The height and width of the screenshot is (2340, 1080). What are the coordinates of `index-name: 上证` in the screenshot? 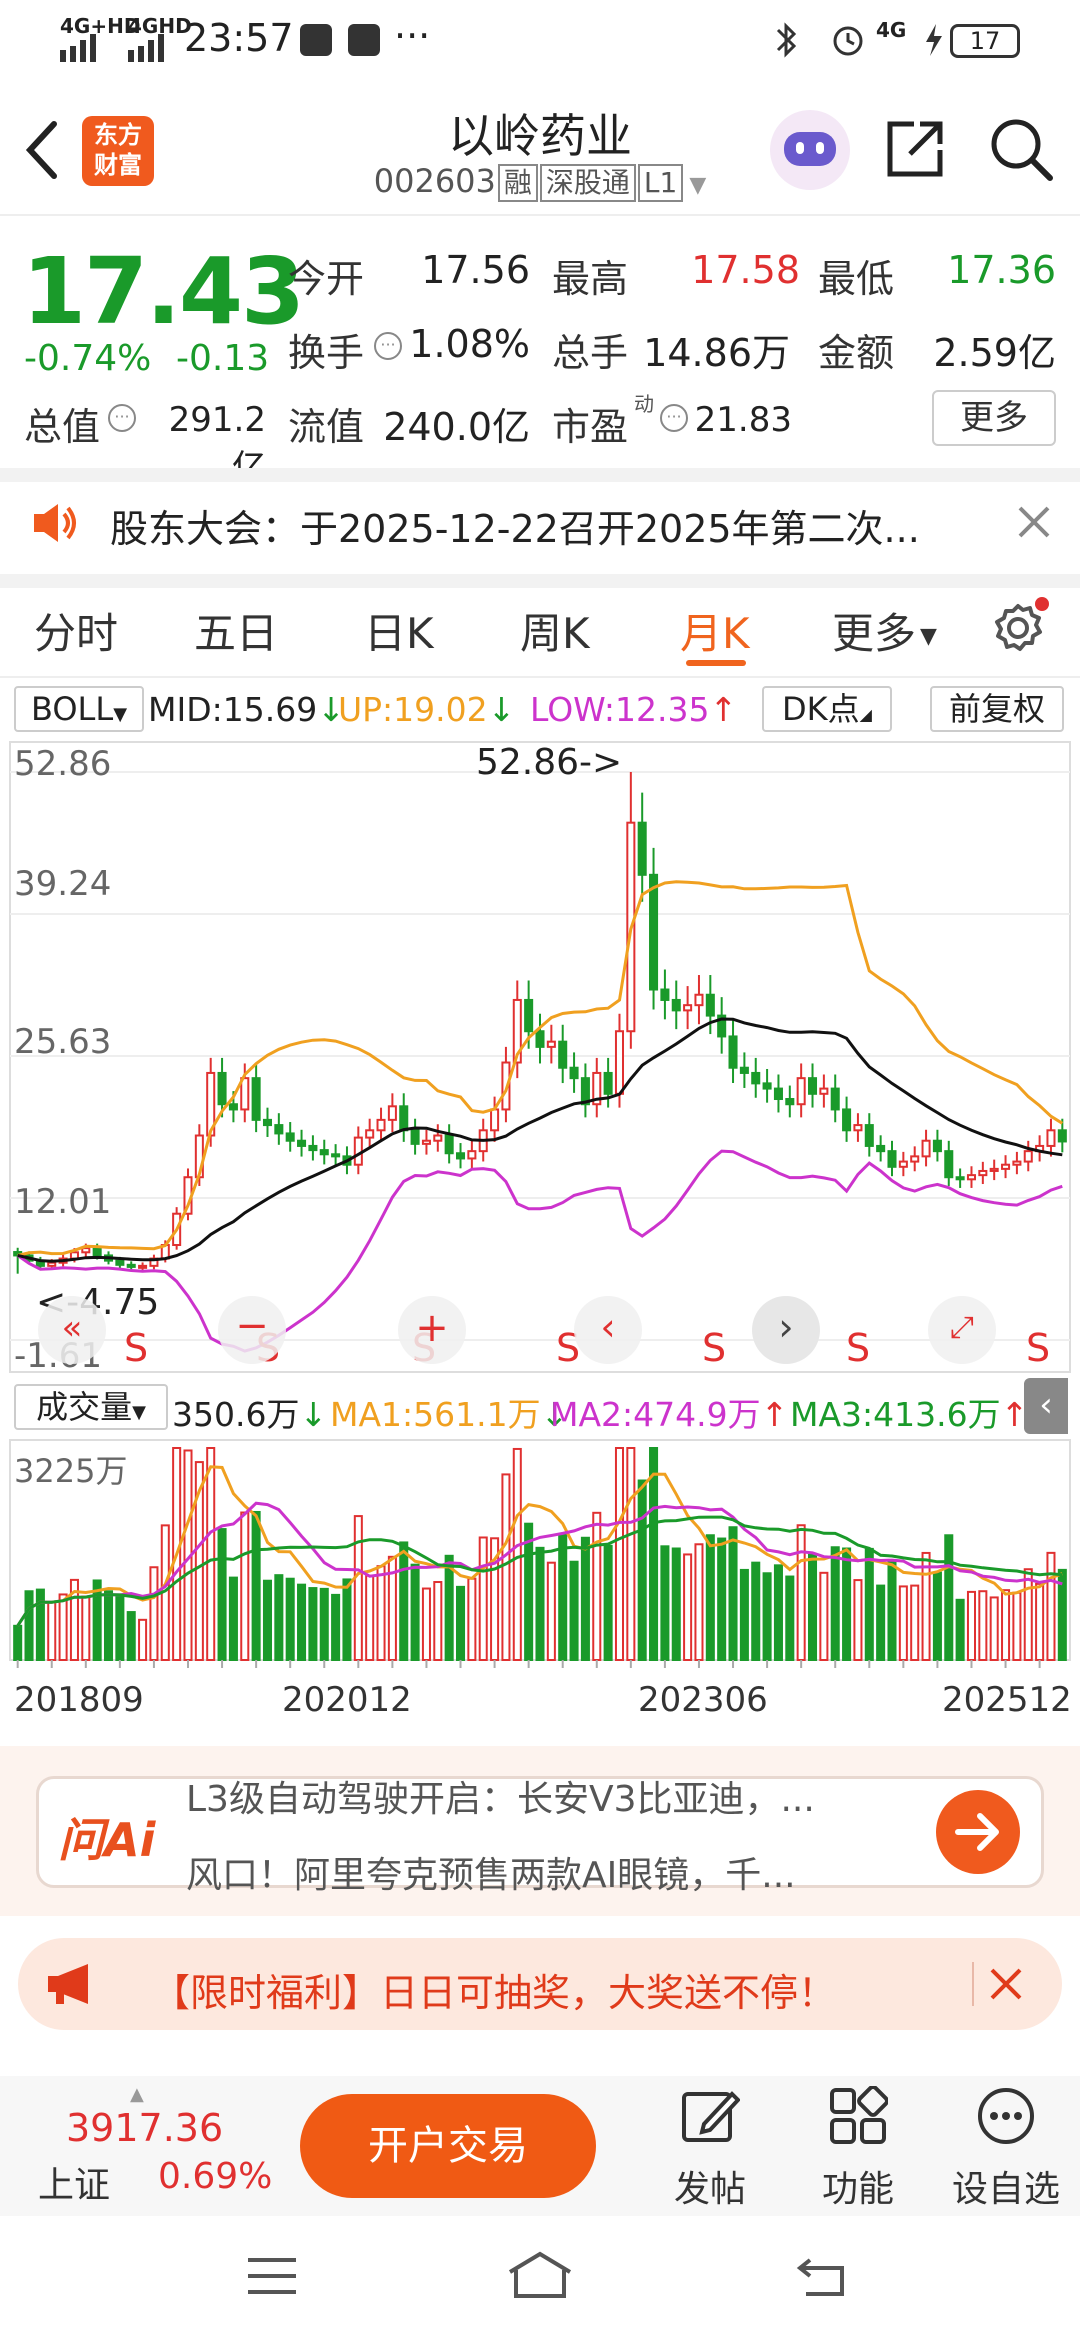 It's located at (74, 2182).